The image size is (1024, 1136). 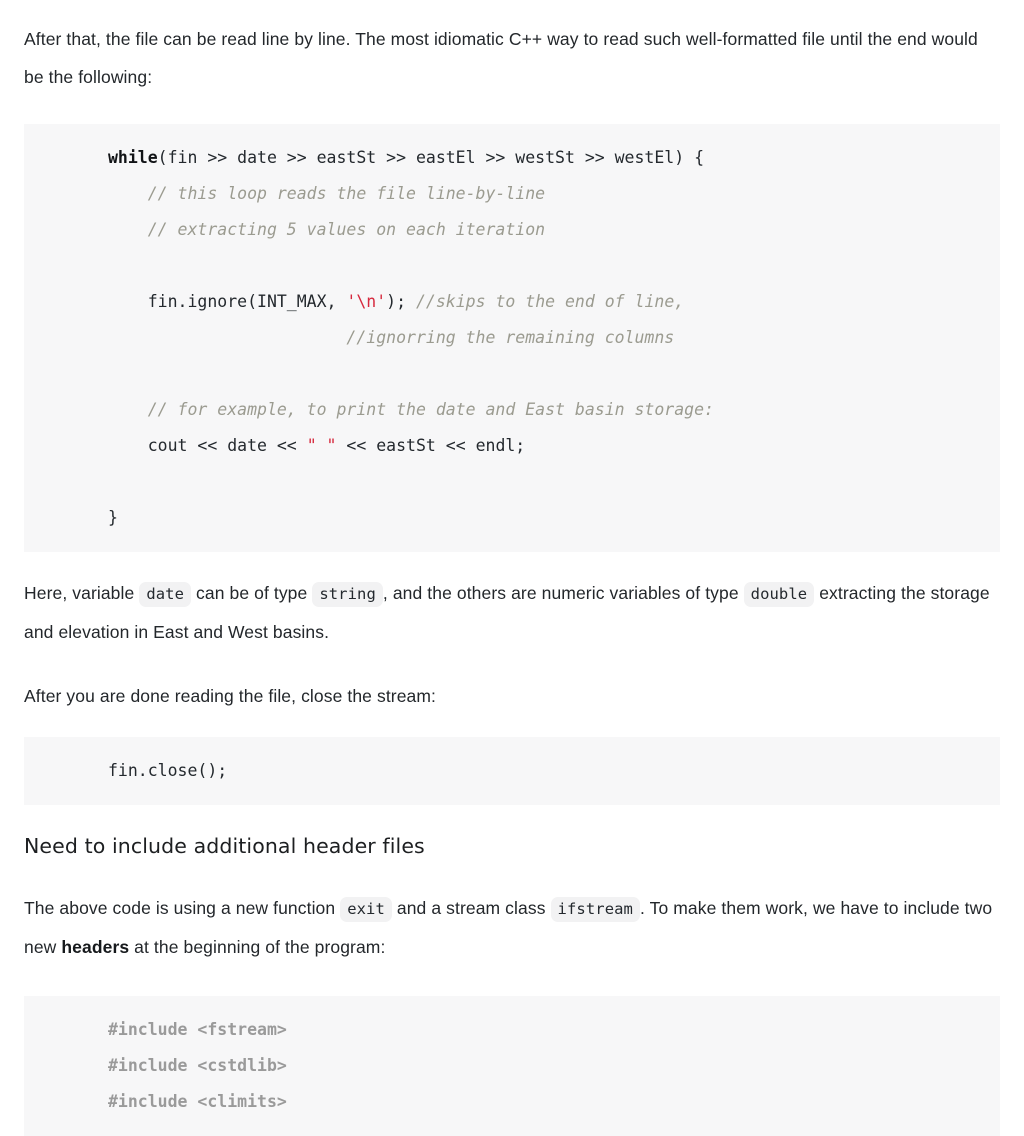 What do you see at coordinates (366, 301) in the screenshot?
I see `code-token-newline-literal: '\n'` at bounding box center [366, 301].